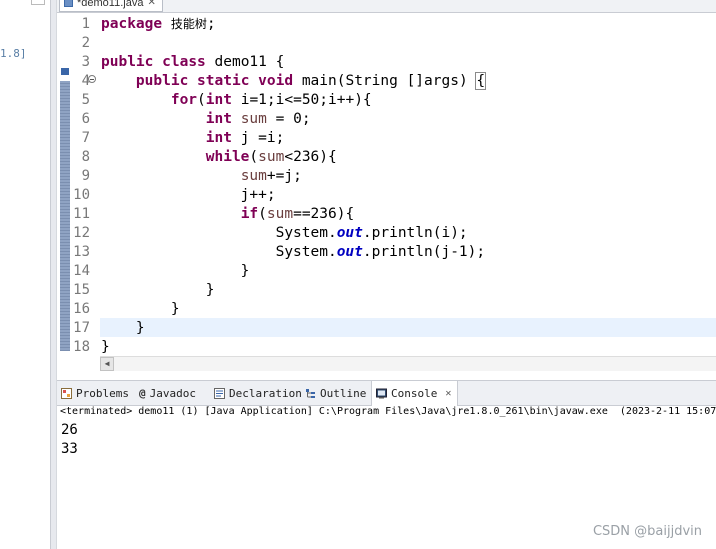 This screenshot has width=716, height=549. I want to click on code-token: static, so click(223, 81).